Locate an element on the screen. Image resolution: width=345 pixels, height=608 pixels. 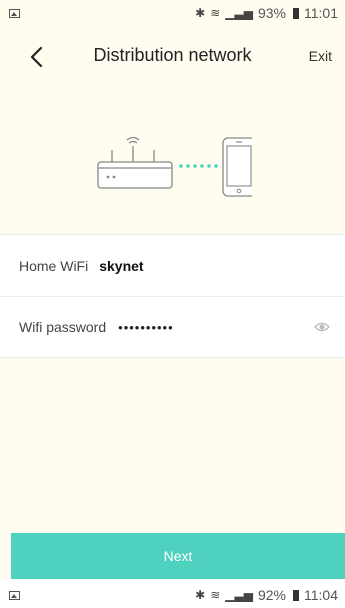
page-title: Distribution network is located at coordinates (172, 55).